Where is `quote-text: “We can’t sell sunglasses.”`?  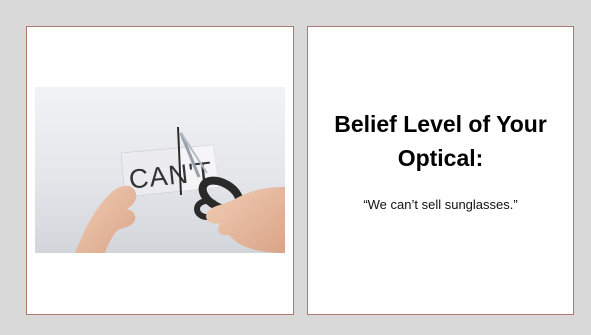
quote-text: “We can’t sell sunglasses.” is located at coordinates (440, 204).